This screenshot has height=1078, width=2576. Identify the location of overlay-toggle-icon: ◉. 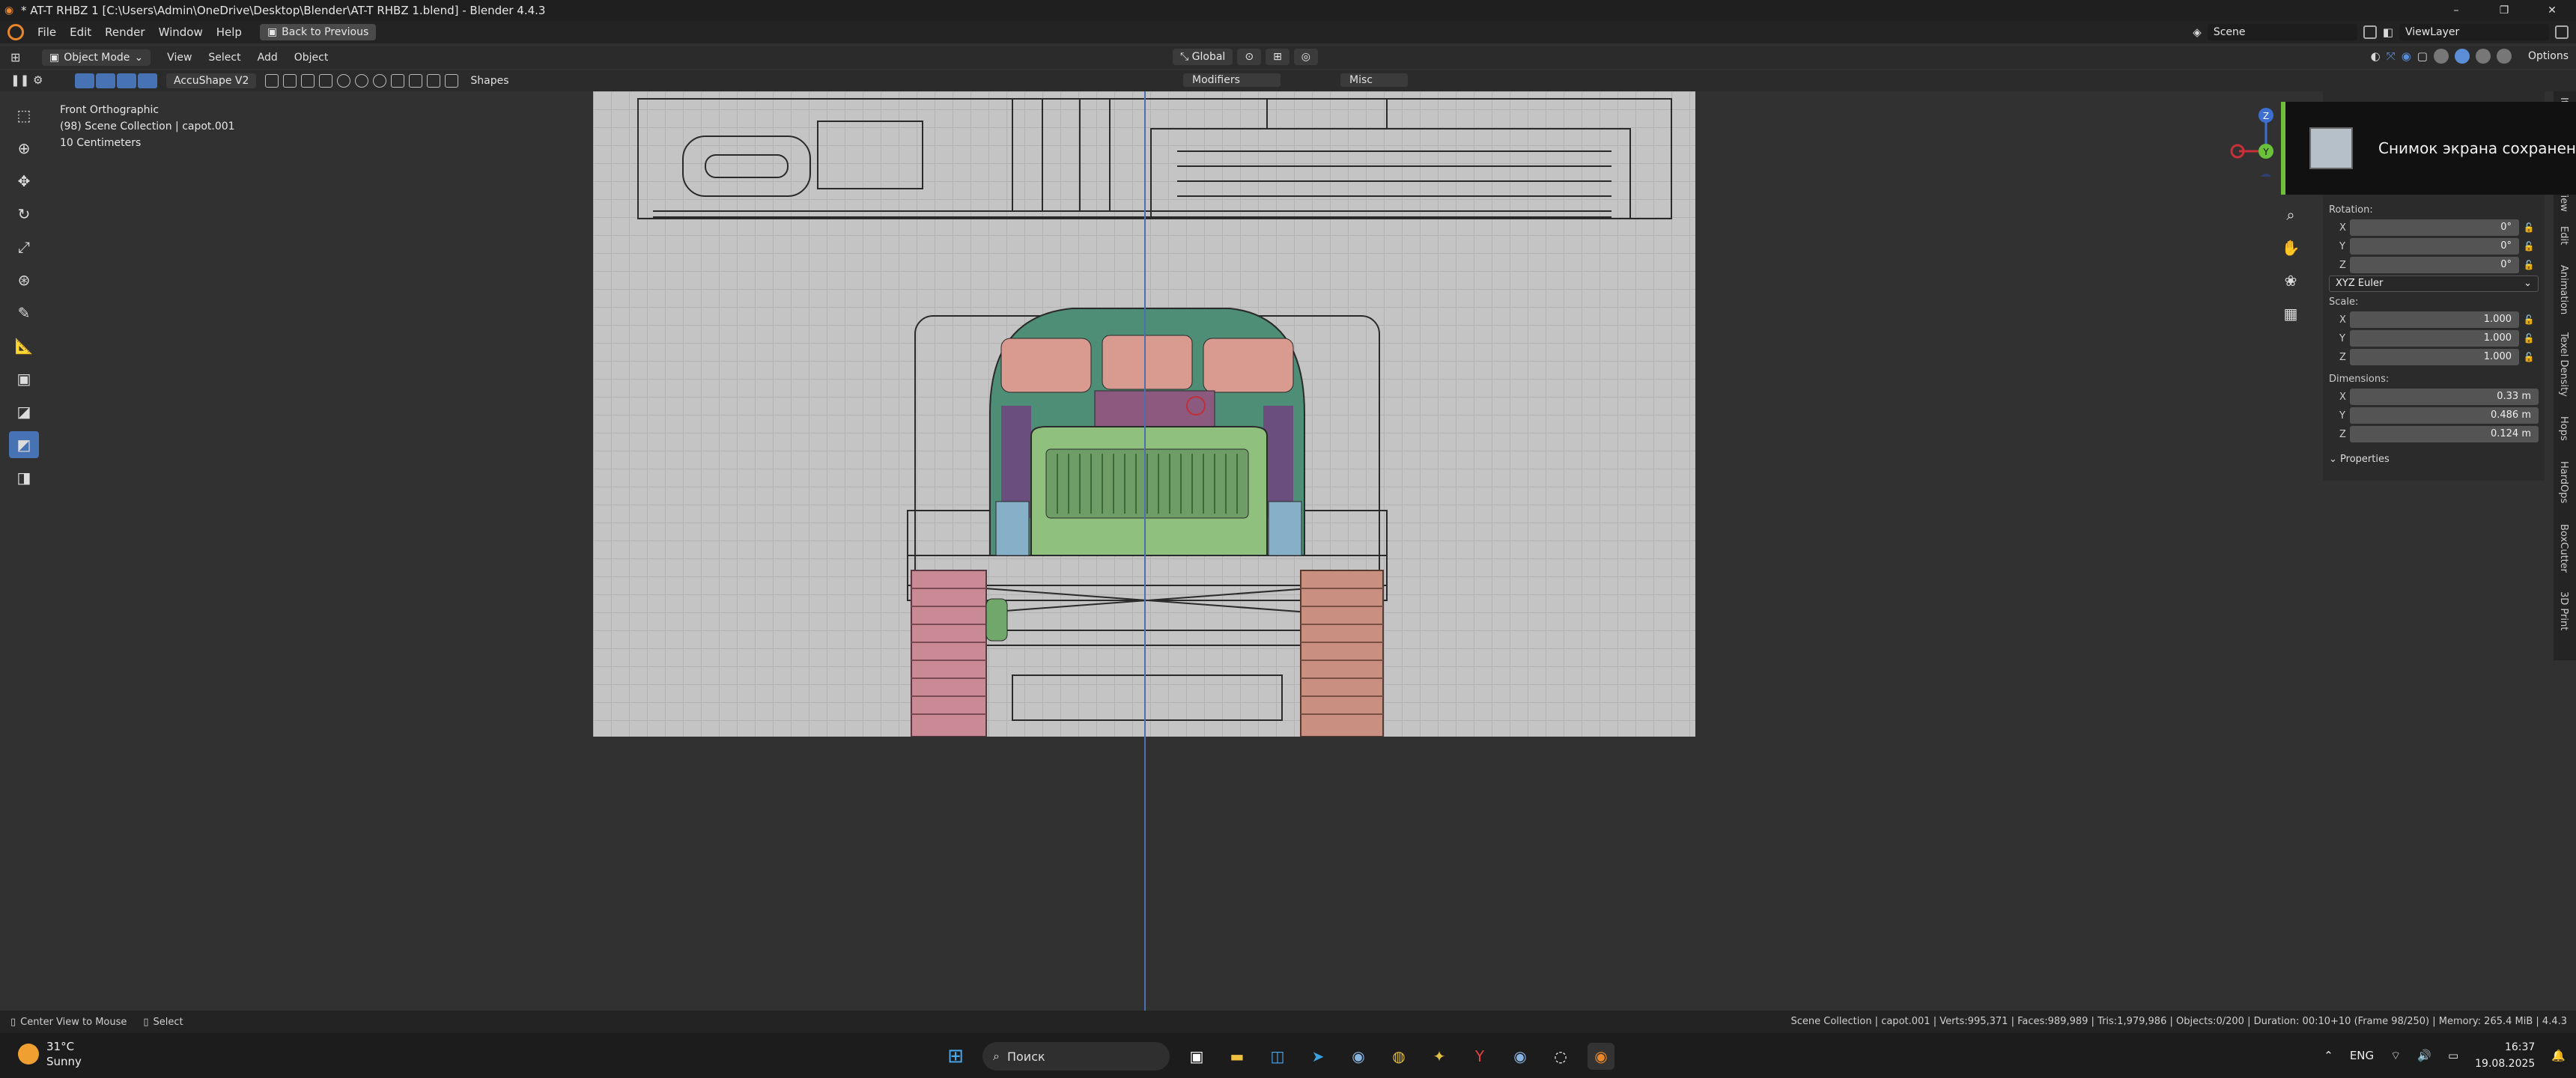
(2406, 56).